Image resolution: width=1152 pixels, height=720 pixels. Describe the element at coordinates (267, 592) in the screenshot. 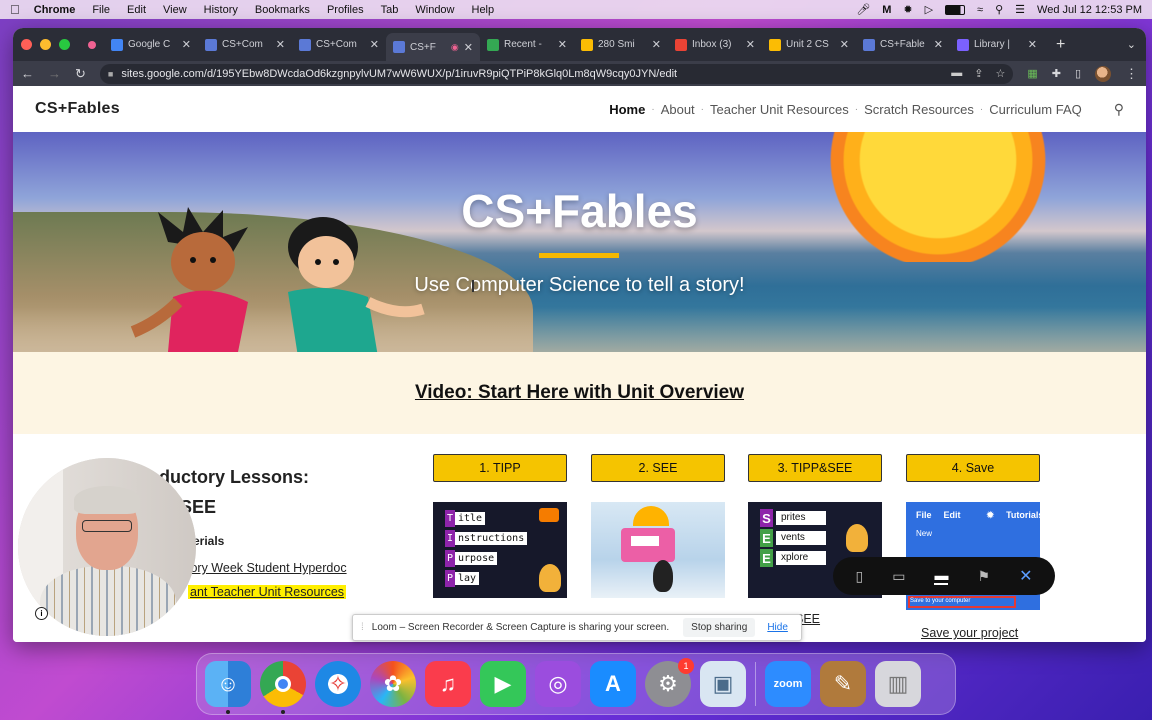

I see `teacher-unit-resources-link: ant Teacher Unit Resources` at that location.